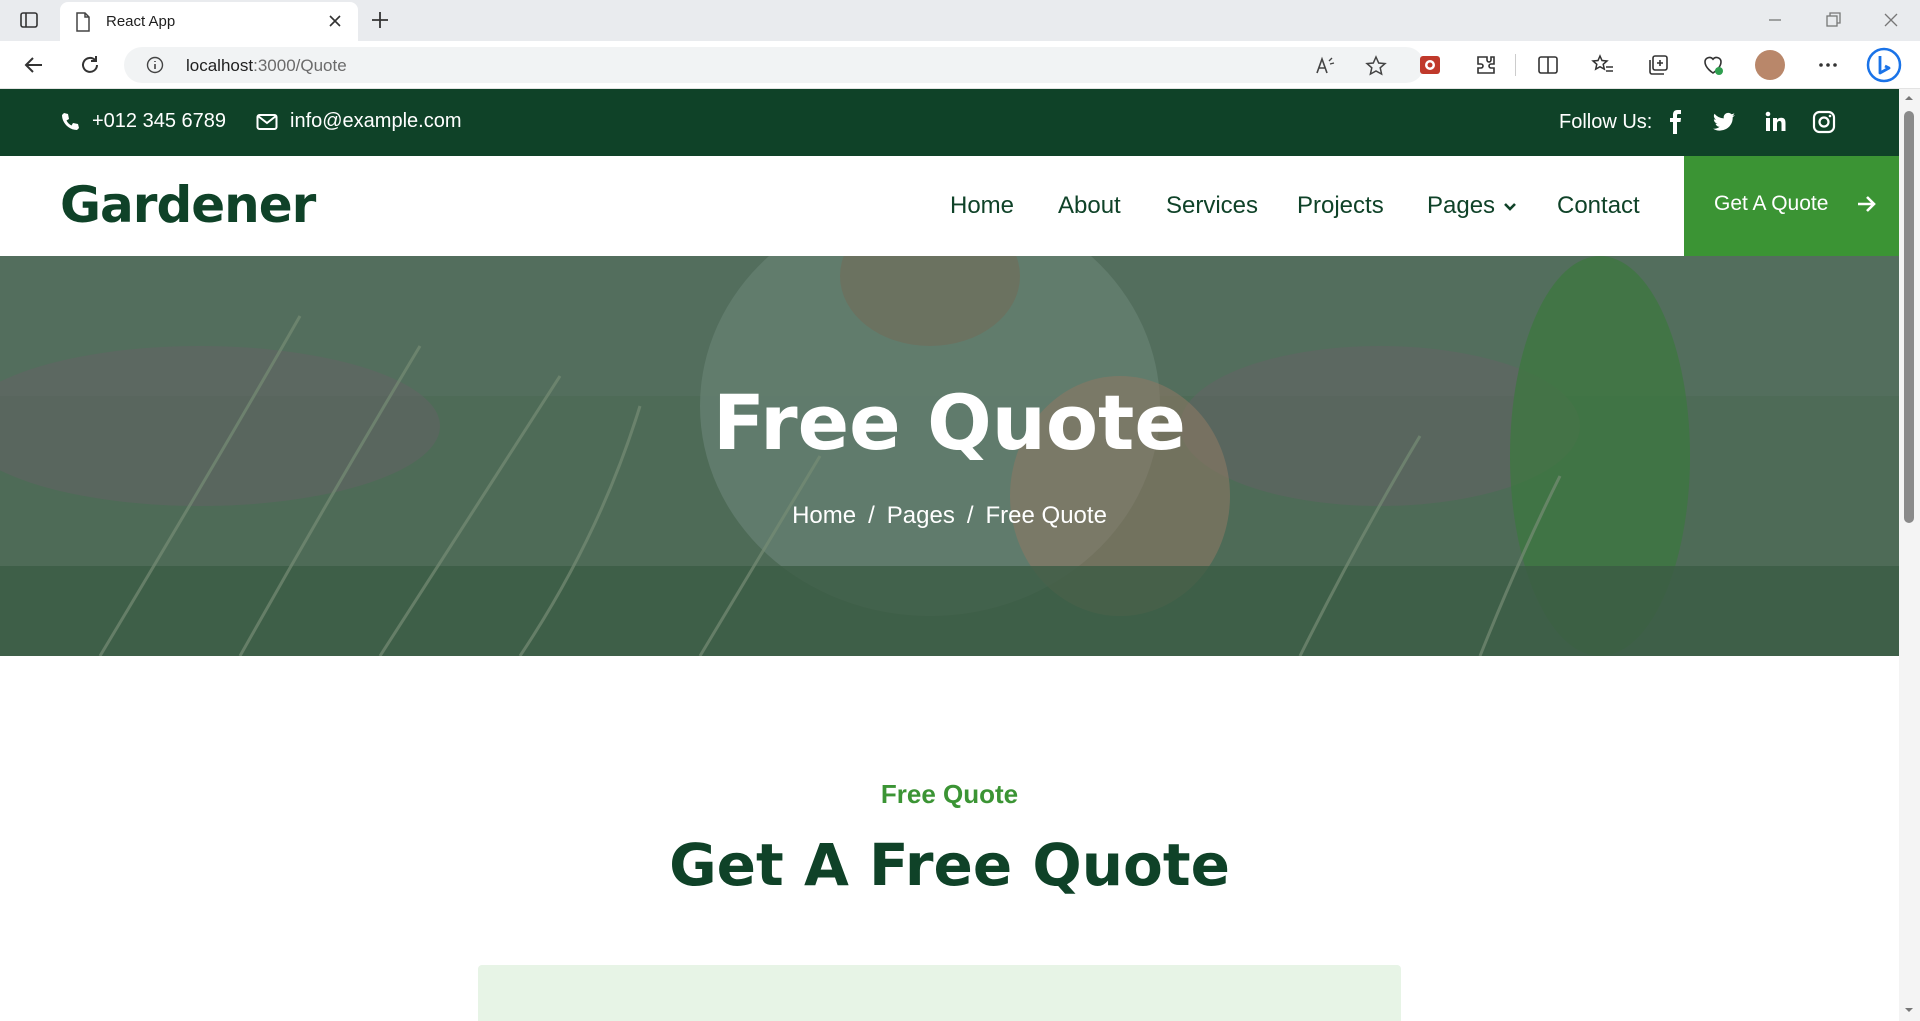 The height and width of the screenshot is (1021, 1920). I want to click on nav-services: Services, so click(1212, 206).